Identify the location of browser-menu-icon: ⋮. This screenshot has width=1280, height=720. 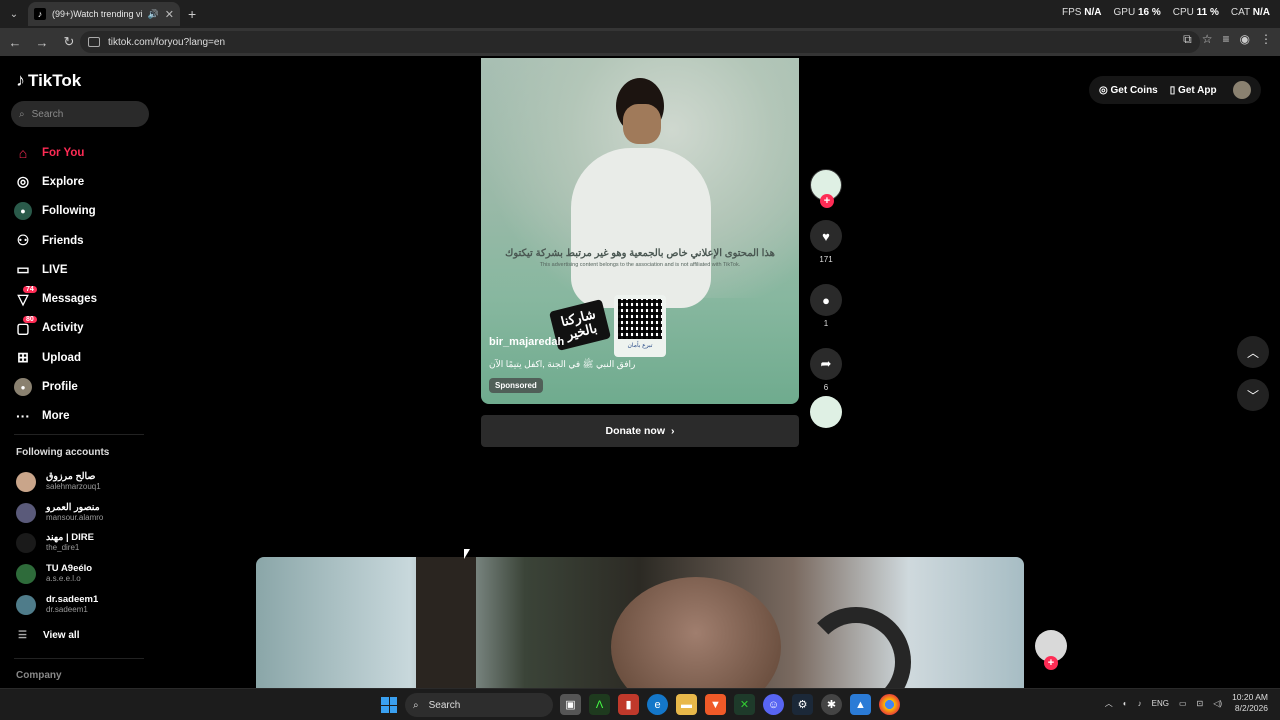
(1266, 39).